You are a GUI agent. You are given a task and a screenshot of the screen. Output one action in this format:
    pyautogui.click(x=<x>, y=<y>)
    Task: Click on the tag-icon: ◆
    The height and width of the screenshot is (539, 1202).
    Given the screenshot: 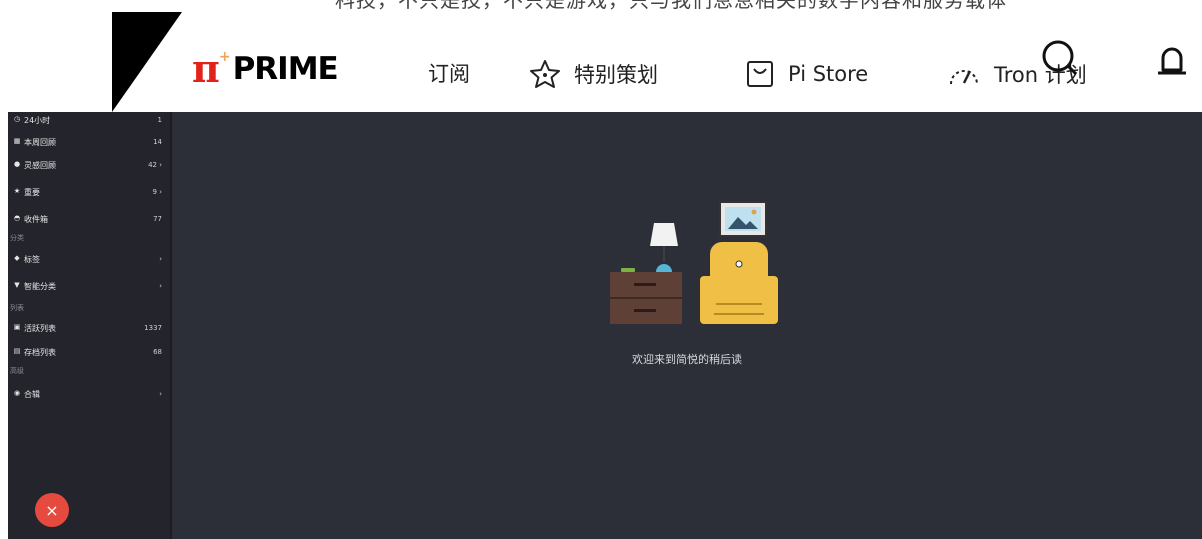 What is the action you would take?
    pyautogui.click(x=17, y=258)
    